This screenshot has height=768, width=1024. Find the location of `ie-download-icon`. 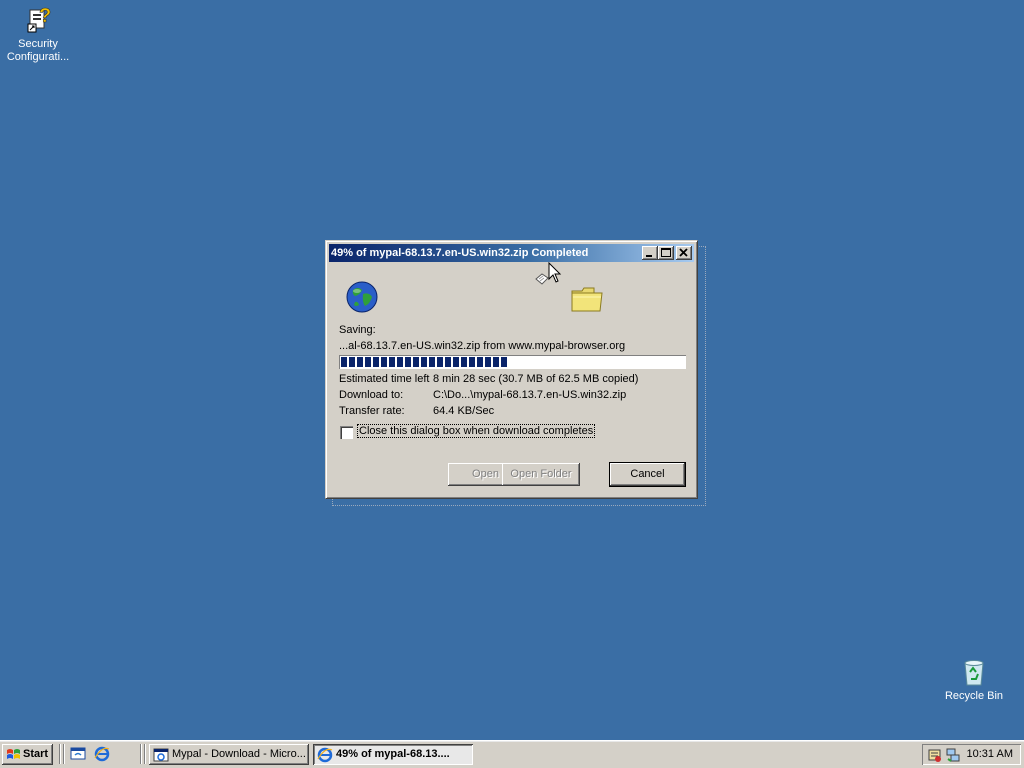

ie-download-icon is located at coordinates (325, 755).